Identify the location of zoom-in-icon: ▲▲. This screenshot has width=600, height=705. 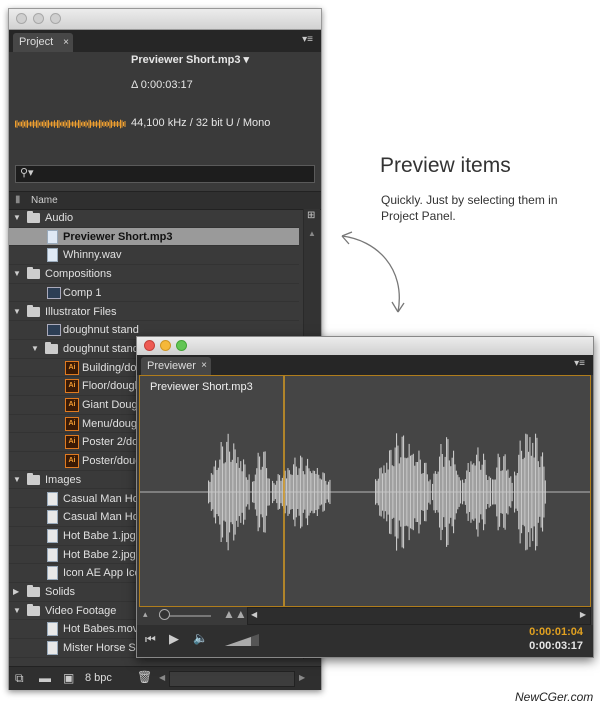
(235, 614).